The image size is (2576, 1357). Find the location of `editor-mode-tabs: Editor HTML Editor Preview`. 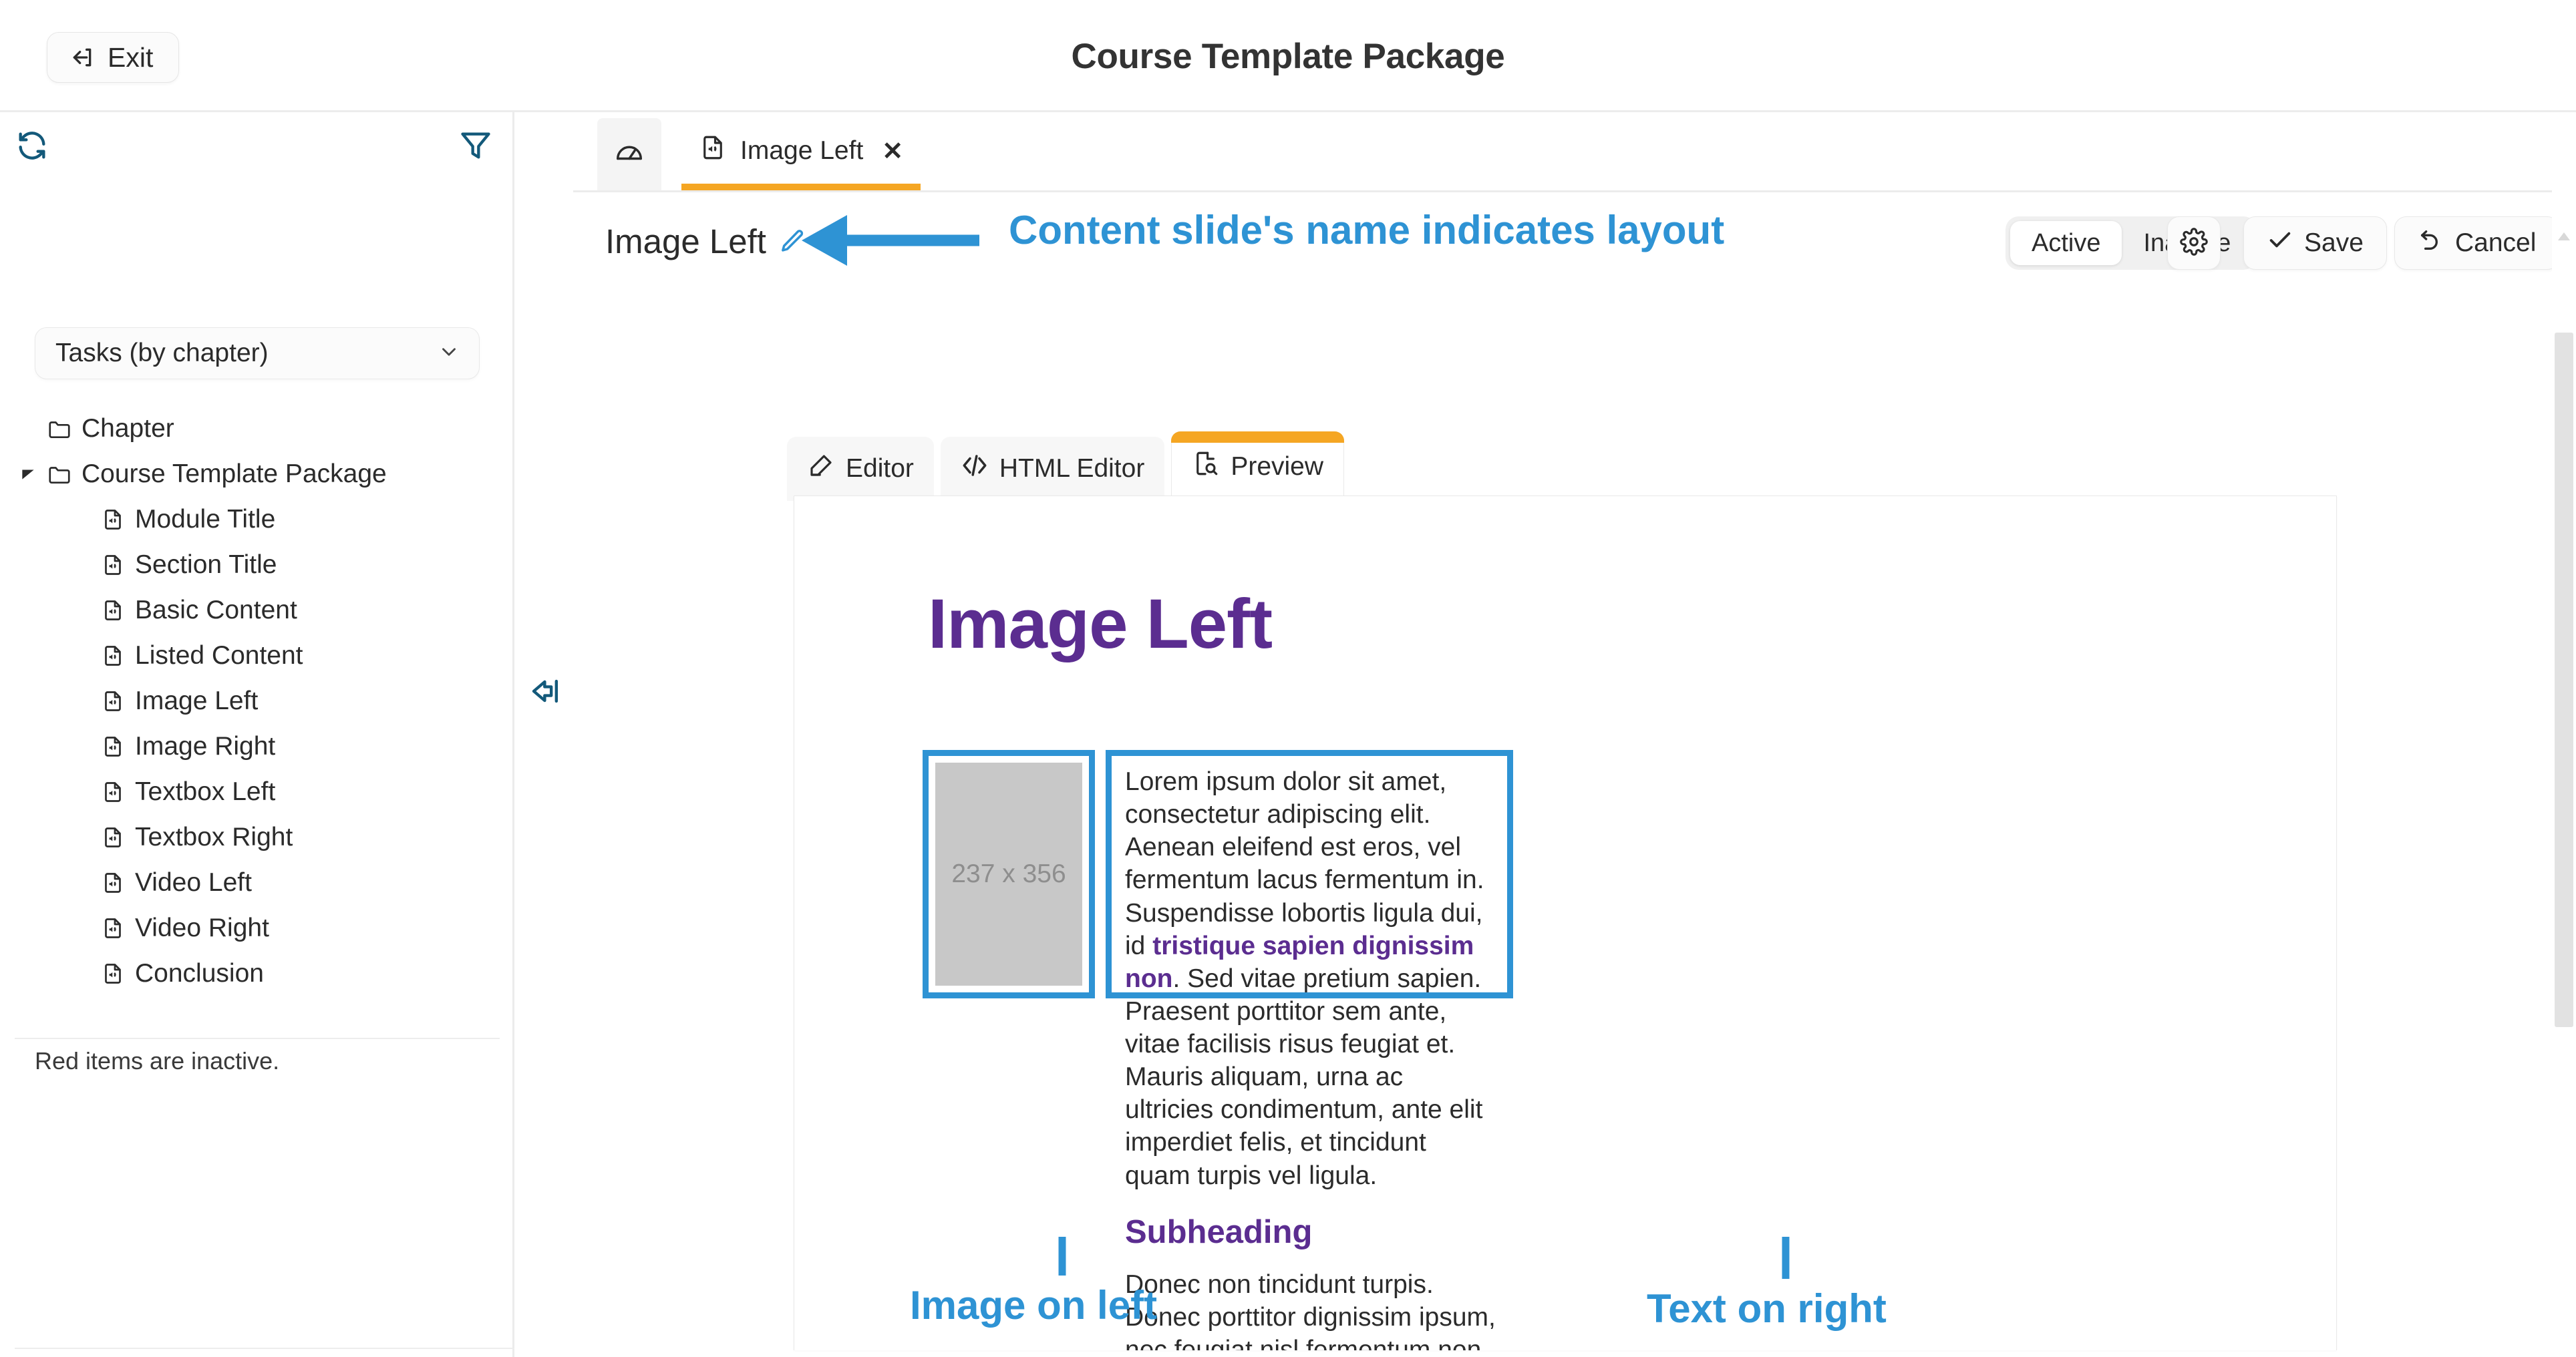

editor-mode-tabs: Editor HTML Editor Preview is located at coordinates (1066, 466).